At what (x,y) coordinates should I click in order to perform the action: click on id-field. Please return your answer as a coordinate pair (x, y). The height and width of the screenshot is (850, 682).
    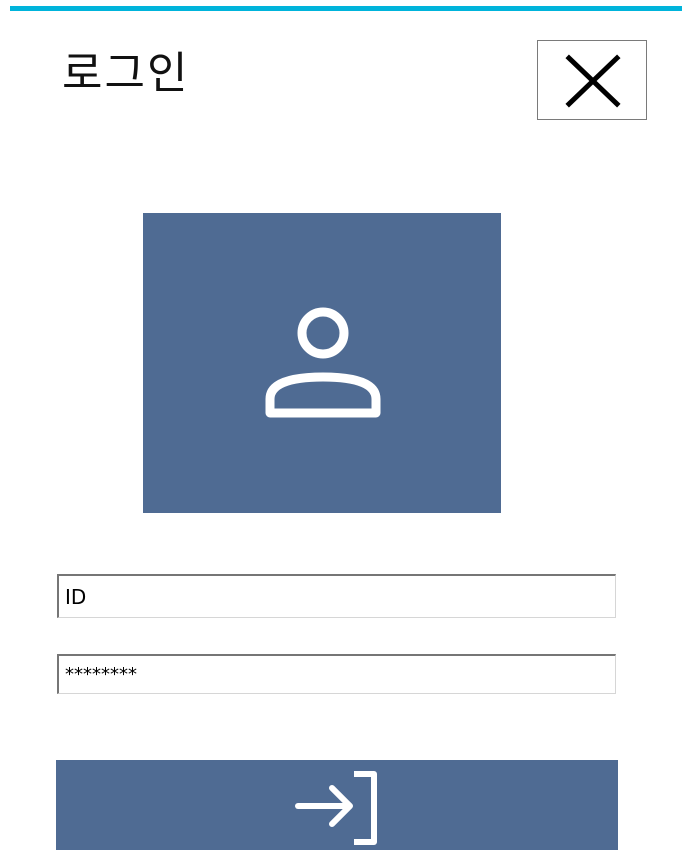
    Looking at the image, I should click on (336, 596).